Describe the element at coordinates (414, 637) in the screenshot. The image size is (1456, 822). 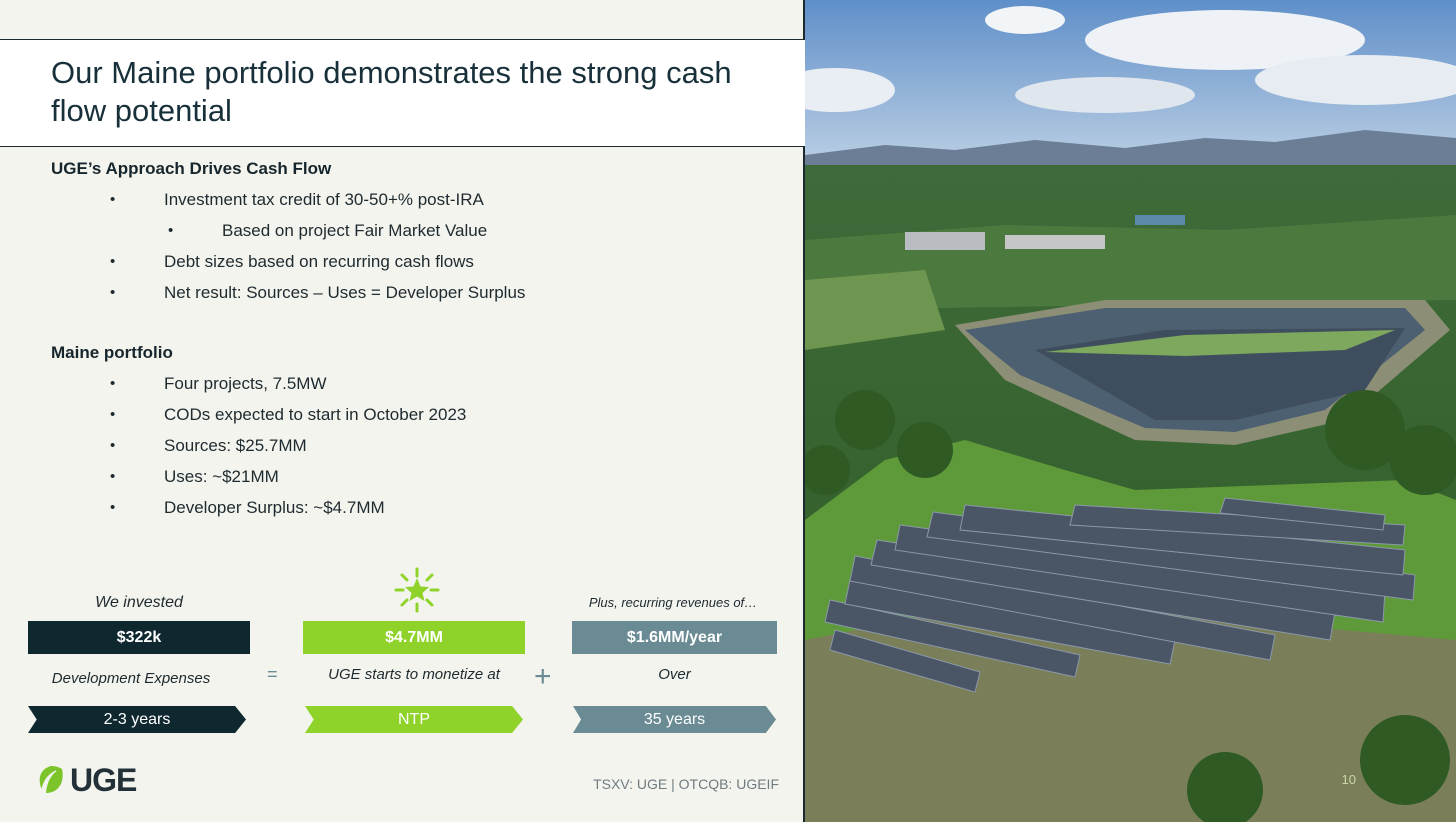
I see `monetize-amount-box: $4.7MM` at that location.